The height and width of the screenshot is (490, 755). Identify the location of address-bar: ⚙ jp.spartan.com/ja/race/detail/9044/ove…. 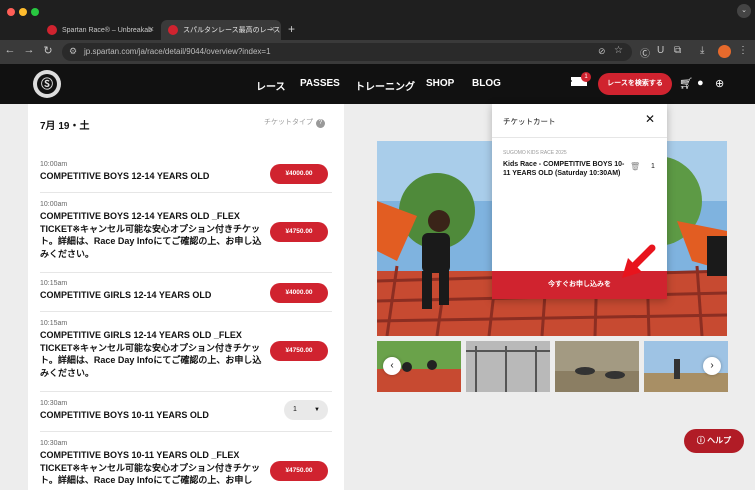
(347, 52).